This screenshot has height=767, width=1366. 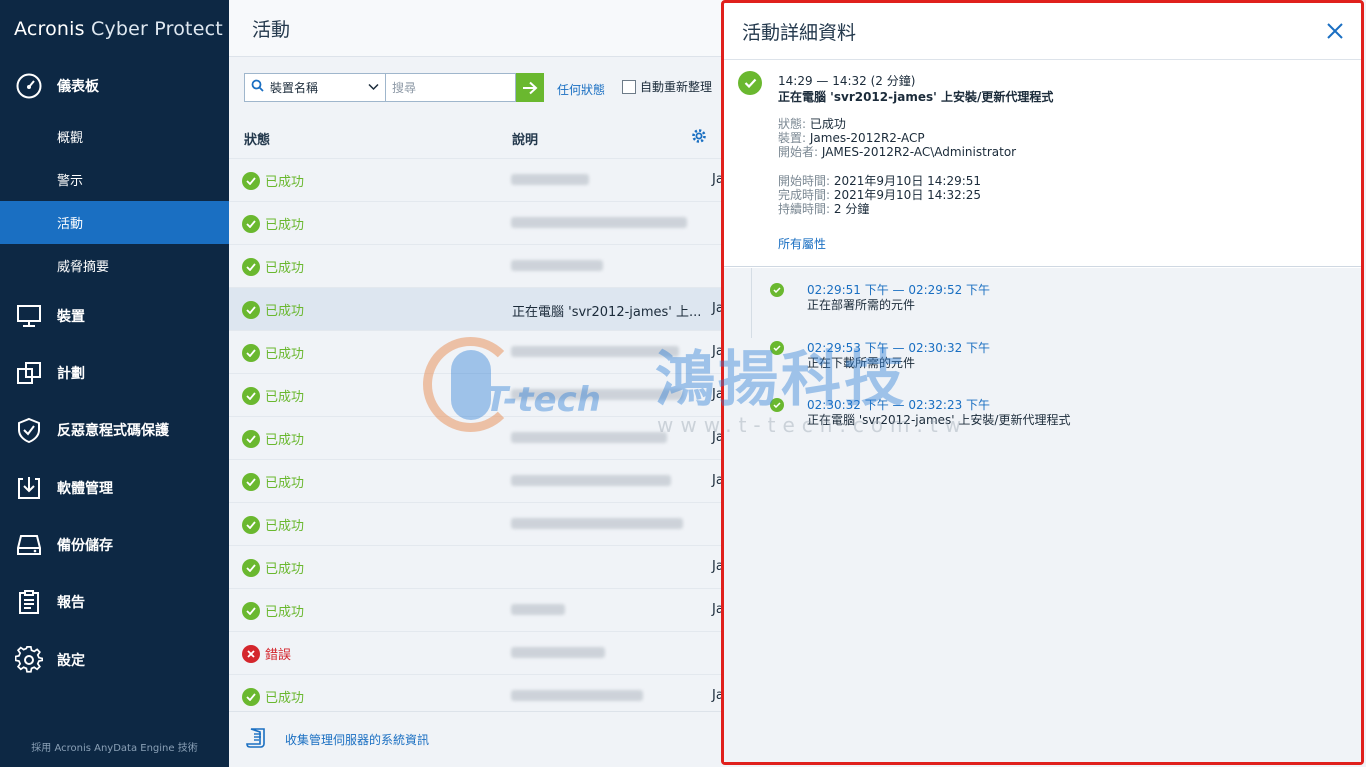 What do you see at coordinates (1335, 31) in the screenshot?
I see `close-icon` at bounding box center [1335, 31].